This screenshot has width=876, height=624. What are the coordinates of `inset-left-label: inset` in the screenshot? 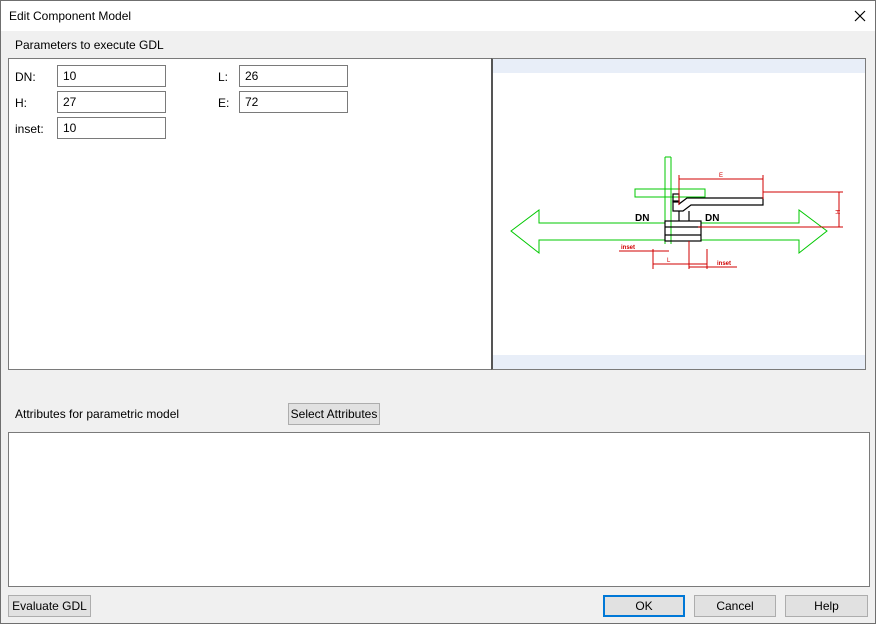 It's located at (628, 248).